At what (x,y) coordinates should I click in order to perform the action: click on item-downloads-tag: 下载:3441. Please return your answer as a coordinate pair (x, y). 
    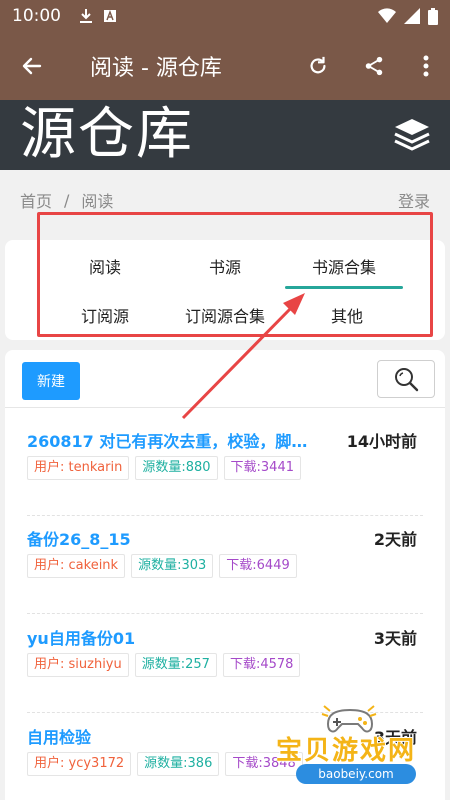
    Looking at the image, I should click on (262, 468).